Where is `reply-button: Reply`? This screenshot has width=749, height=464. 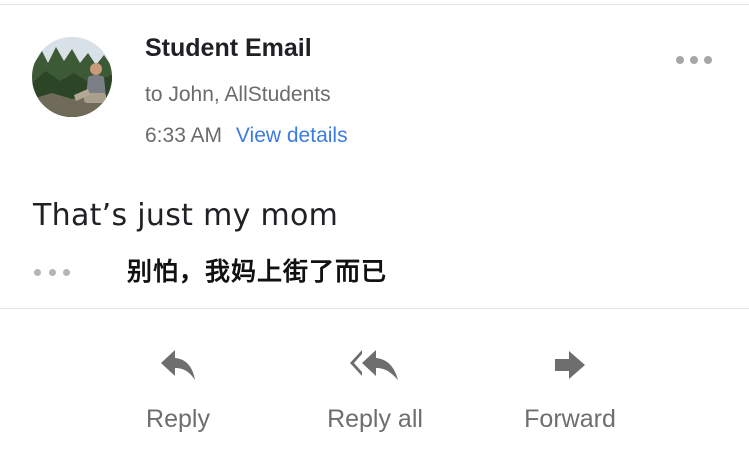
reply-button: Reply is located at coordinates (178, 395).